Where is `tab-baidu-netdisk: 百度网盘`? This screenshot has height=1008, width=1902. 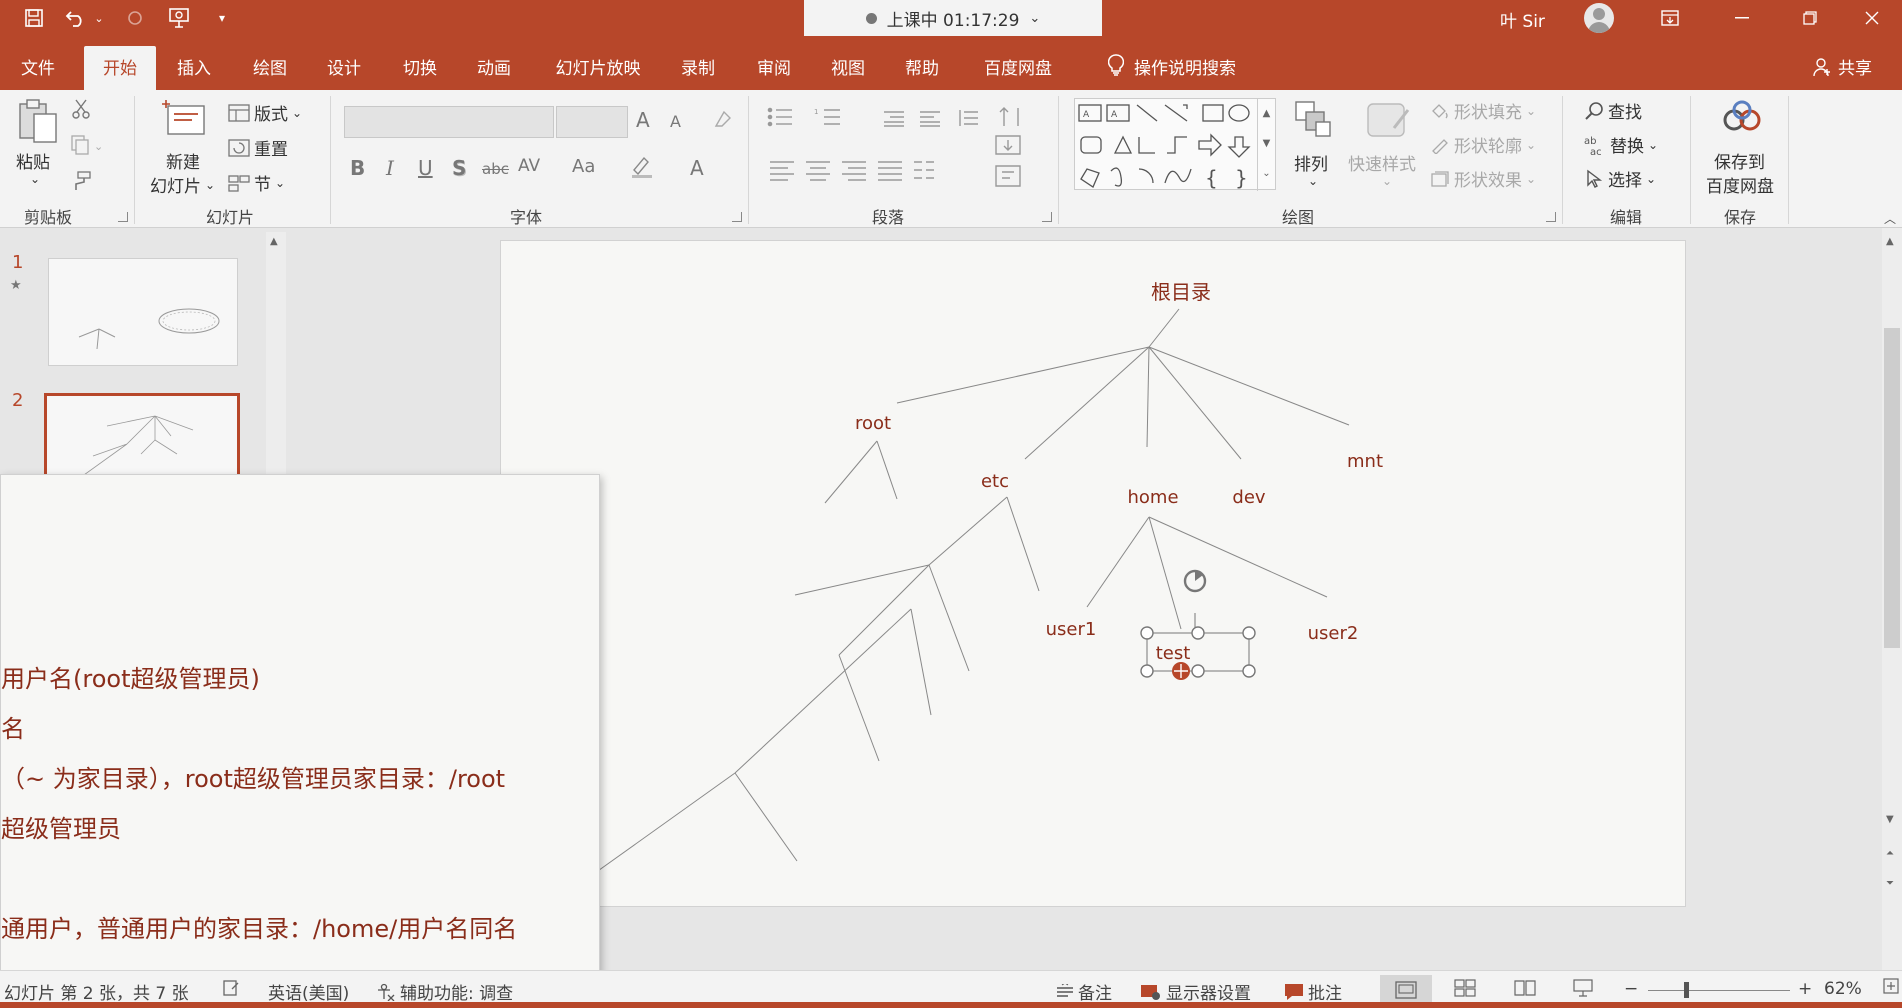 tab-baidu-netdisk: 百度网盘 is located at coordinates (1018, 70).